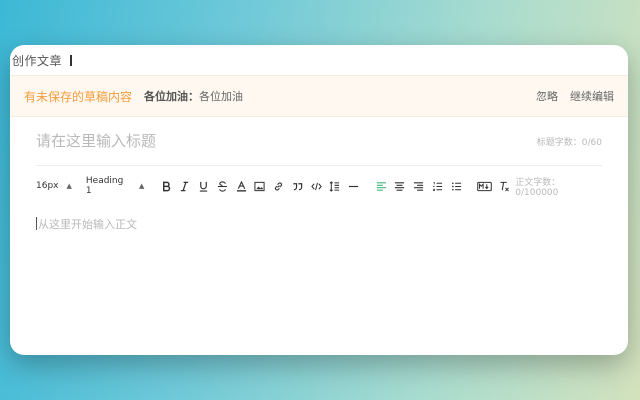  I want to click on continue-editing-button: 继续编辑, so click(592, 96).